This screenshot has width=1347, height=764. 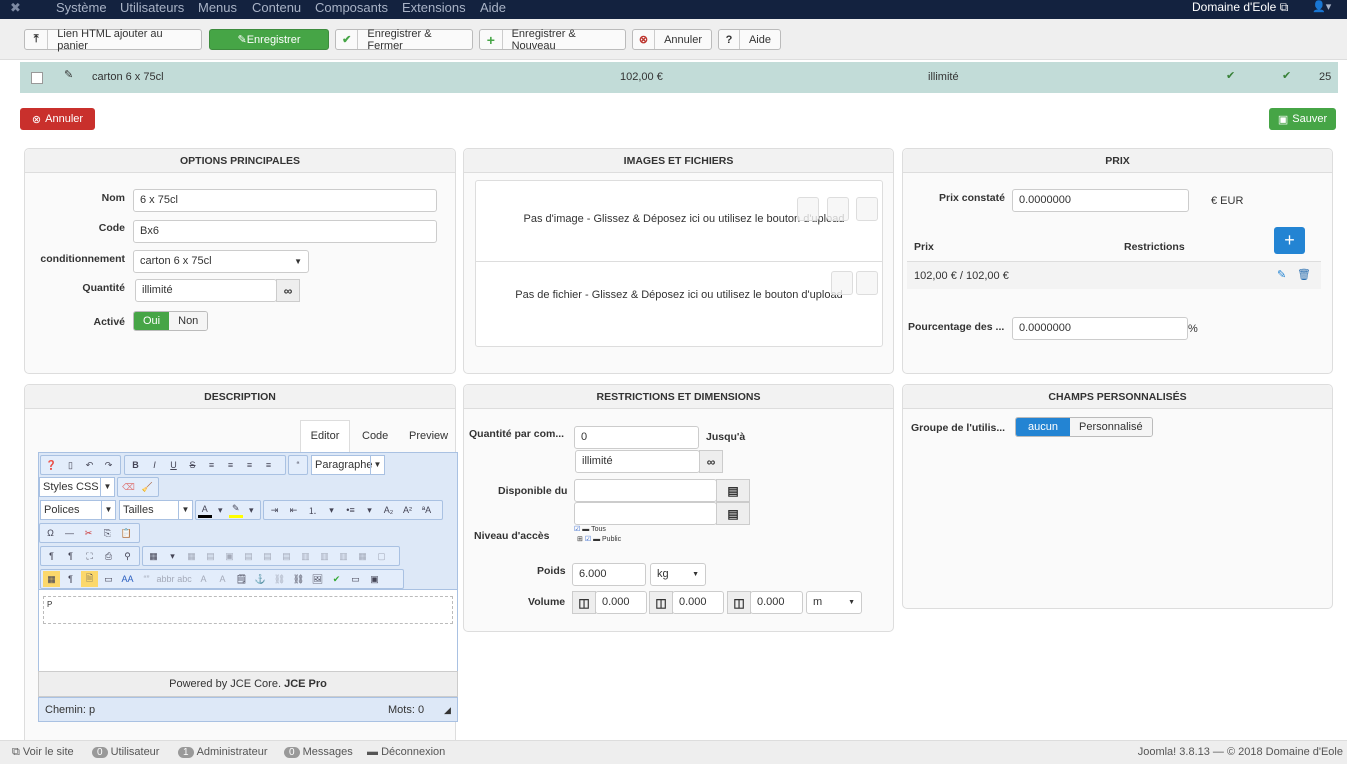 I want to click on volume-unit-select: m ▼, so click(x=834, y=602).